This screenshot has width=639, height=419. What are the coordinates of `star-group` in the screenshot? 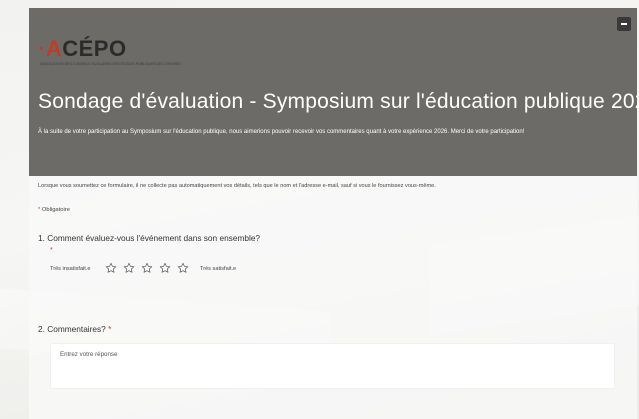 It's located at (150, 269).